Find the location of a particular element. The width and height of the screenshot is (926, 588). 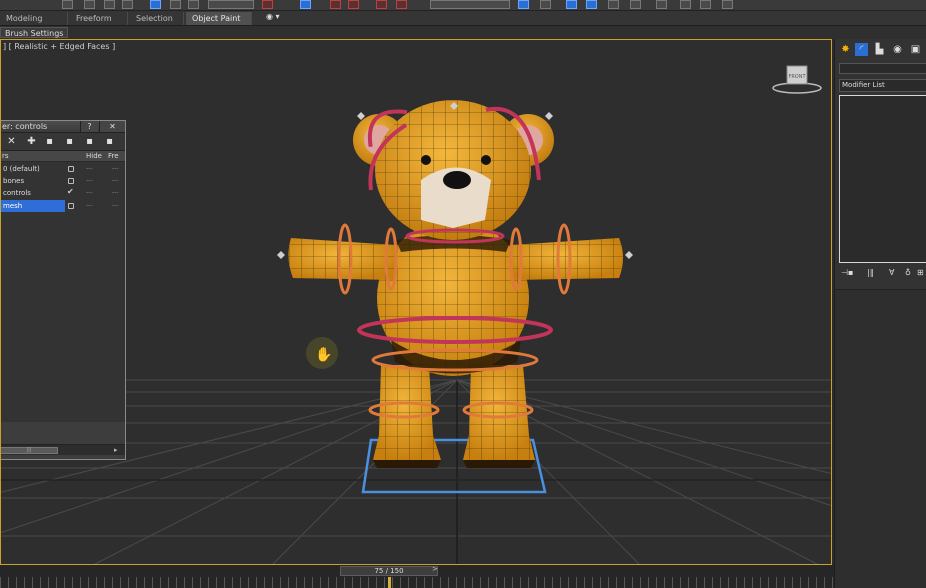

viewcube-label: FRONT is located at coordinates (797, 77).